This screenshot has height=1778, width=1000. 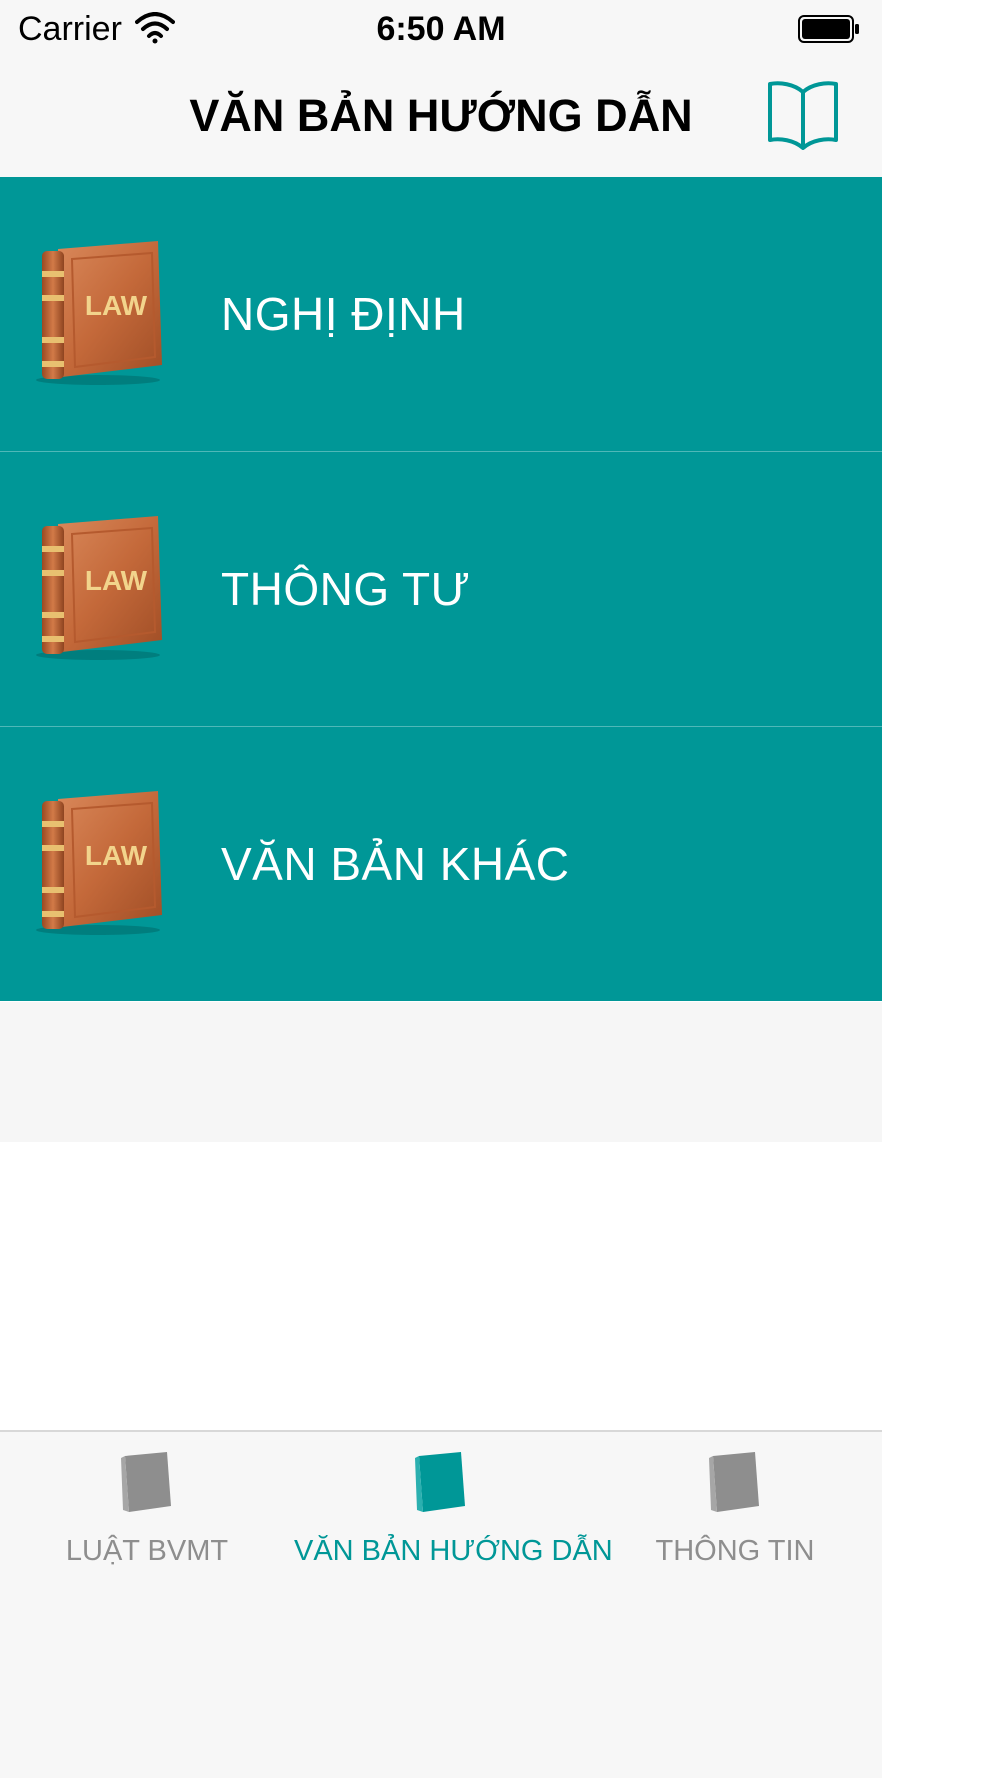 I want to click on content-background, so click(x=441, y=1072).